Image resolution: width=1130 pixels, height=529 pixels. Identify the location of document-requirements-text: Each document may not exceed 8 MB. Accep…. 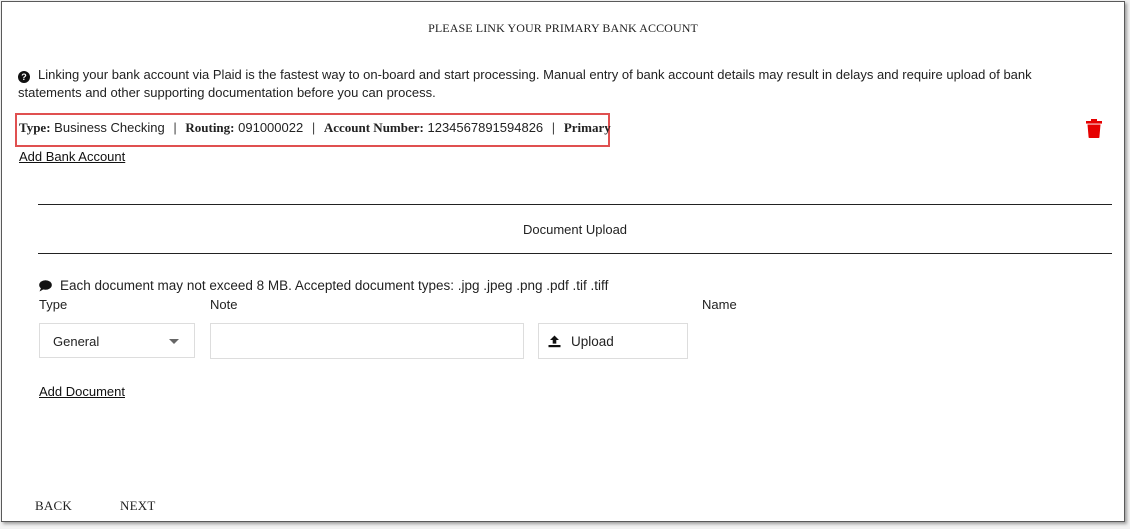
(334, 285).